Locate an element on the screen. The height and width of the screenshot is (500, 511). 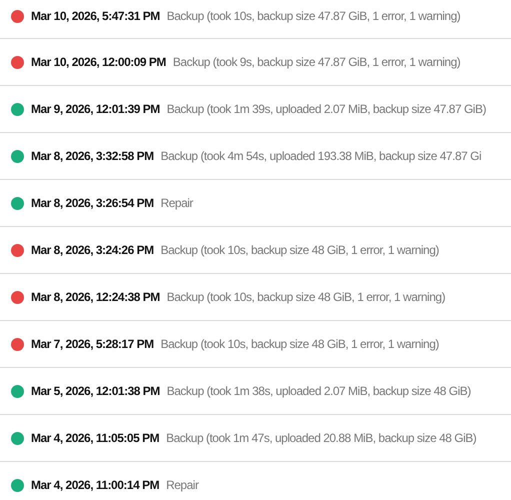
event-time: Mar 4, 2026, 11:00:14 PM is located at coordinates (95, 485).